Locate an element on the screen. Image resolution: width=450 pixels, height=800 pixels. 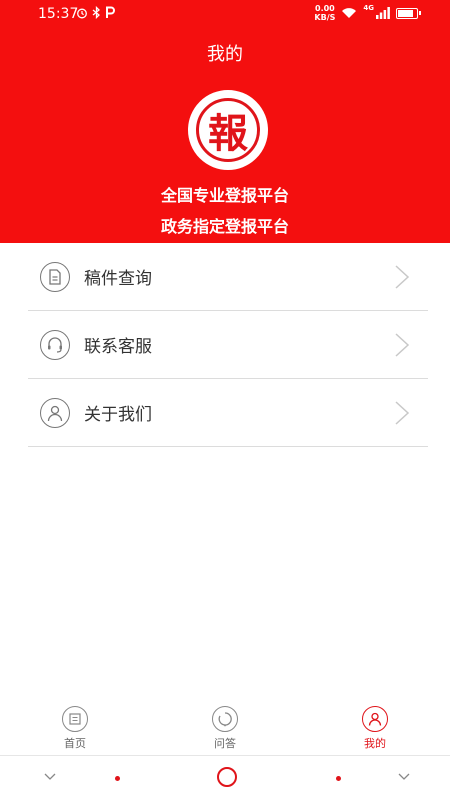
menu-item-contact-support: 联系客服 is located at coordinates (228, 345).